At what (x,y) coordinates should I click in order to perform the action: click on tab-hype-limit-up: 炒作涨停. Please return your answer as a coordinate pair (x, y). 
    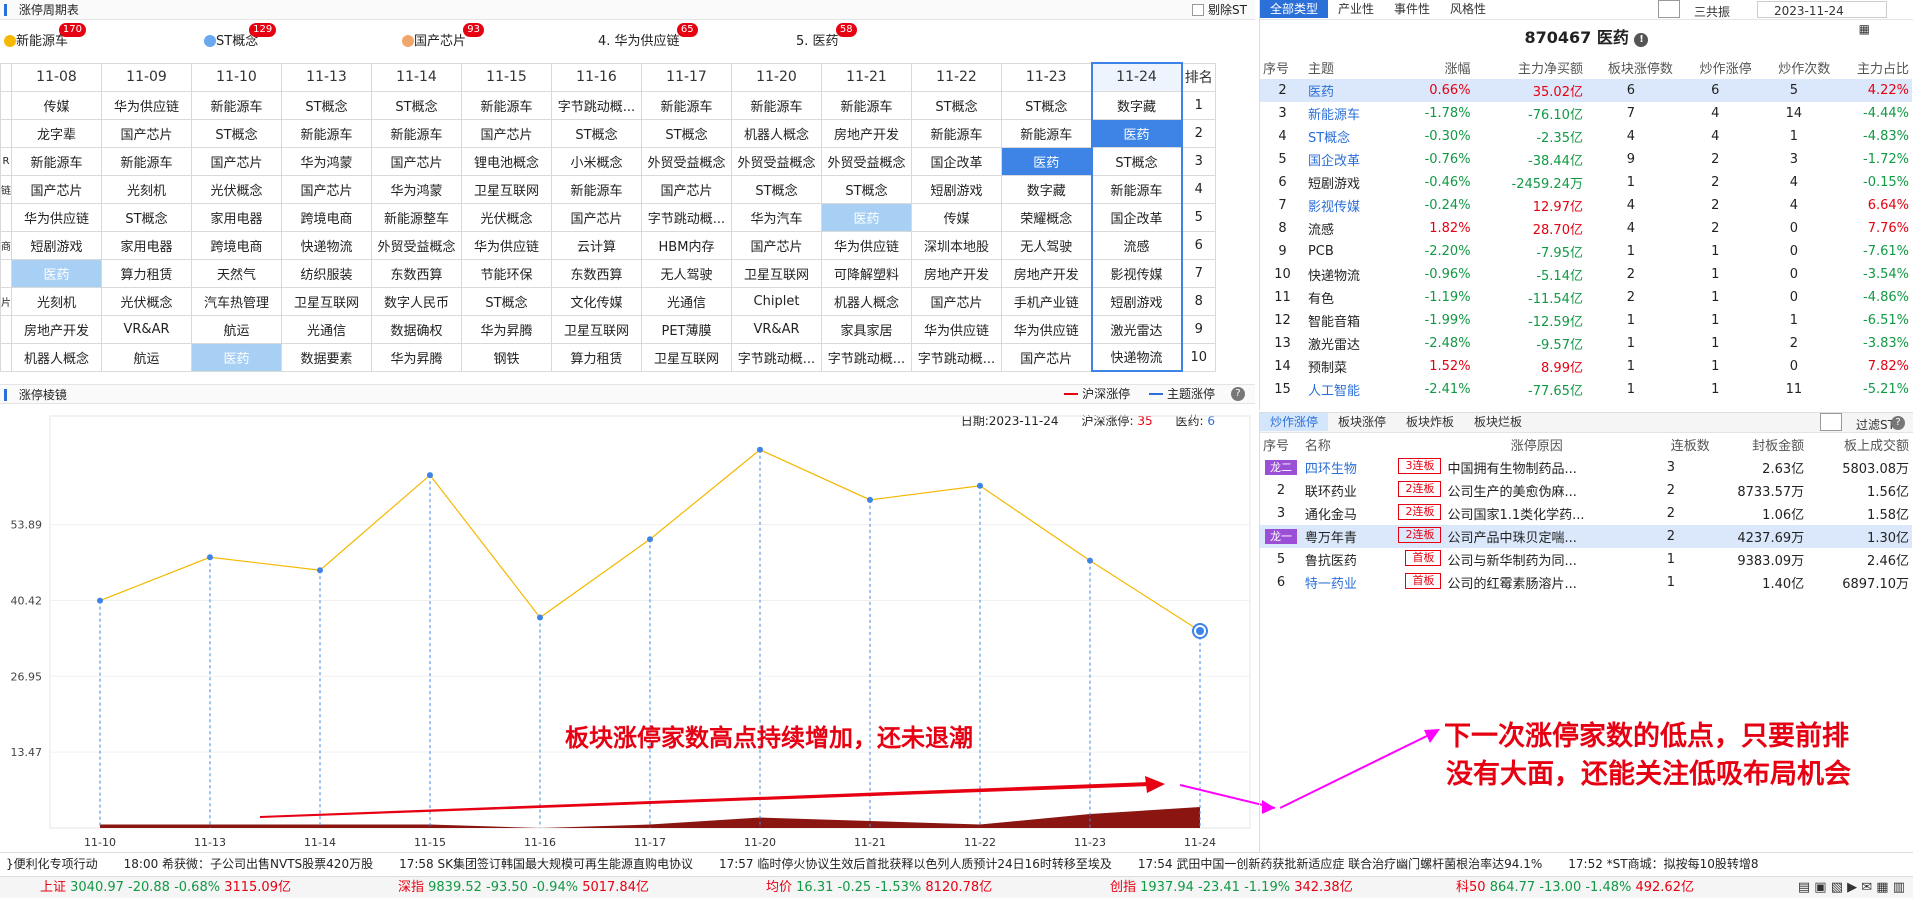
    Looking at the image, I should click on (1294, 422).